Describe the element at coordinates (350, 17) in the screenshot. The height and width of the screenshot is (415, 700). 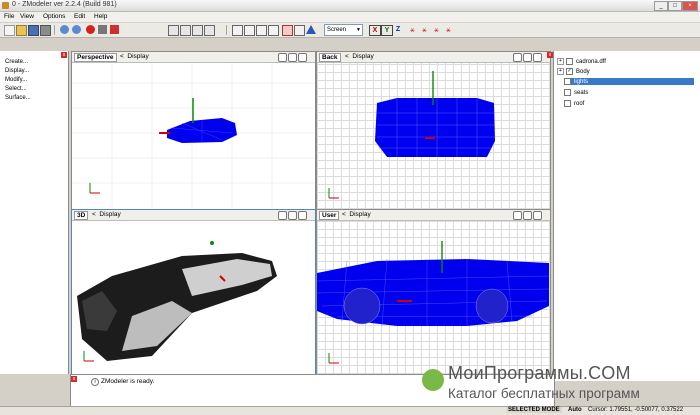
I see `menu-bar: File View Options Edit Help` at that location.